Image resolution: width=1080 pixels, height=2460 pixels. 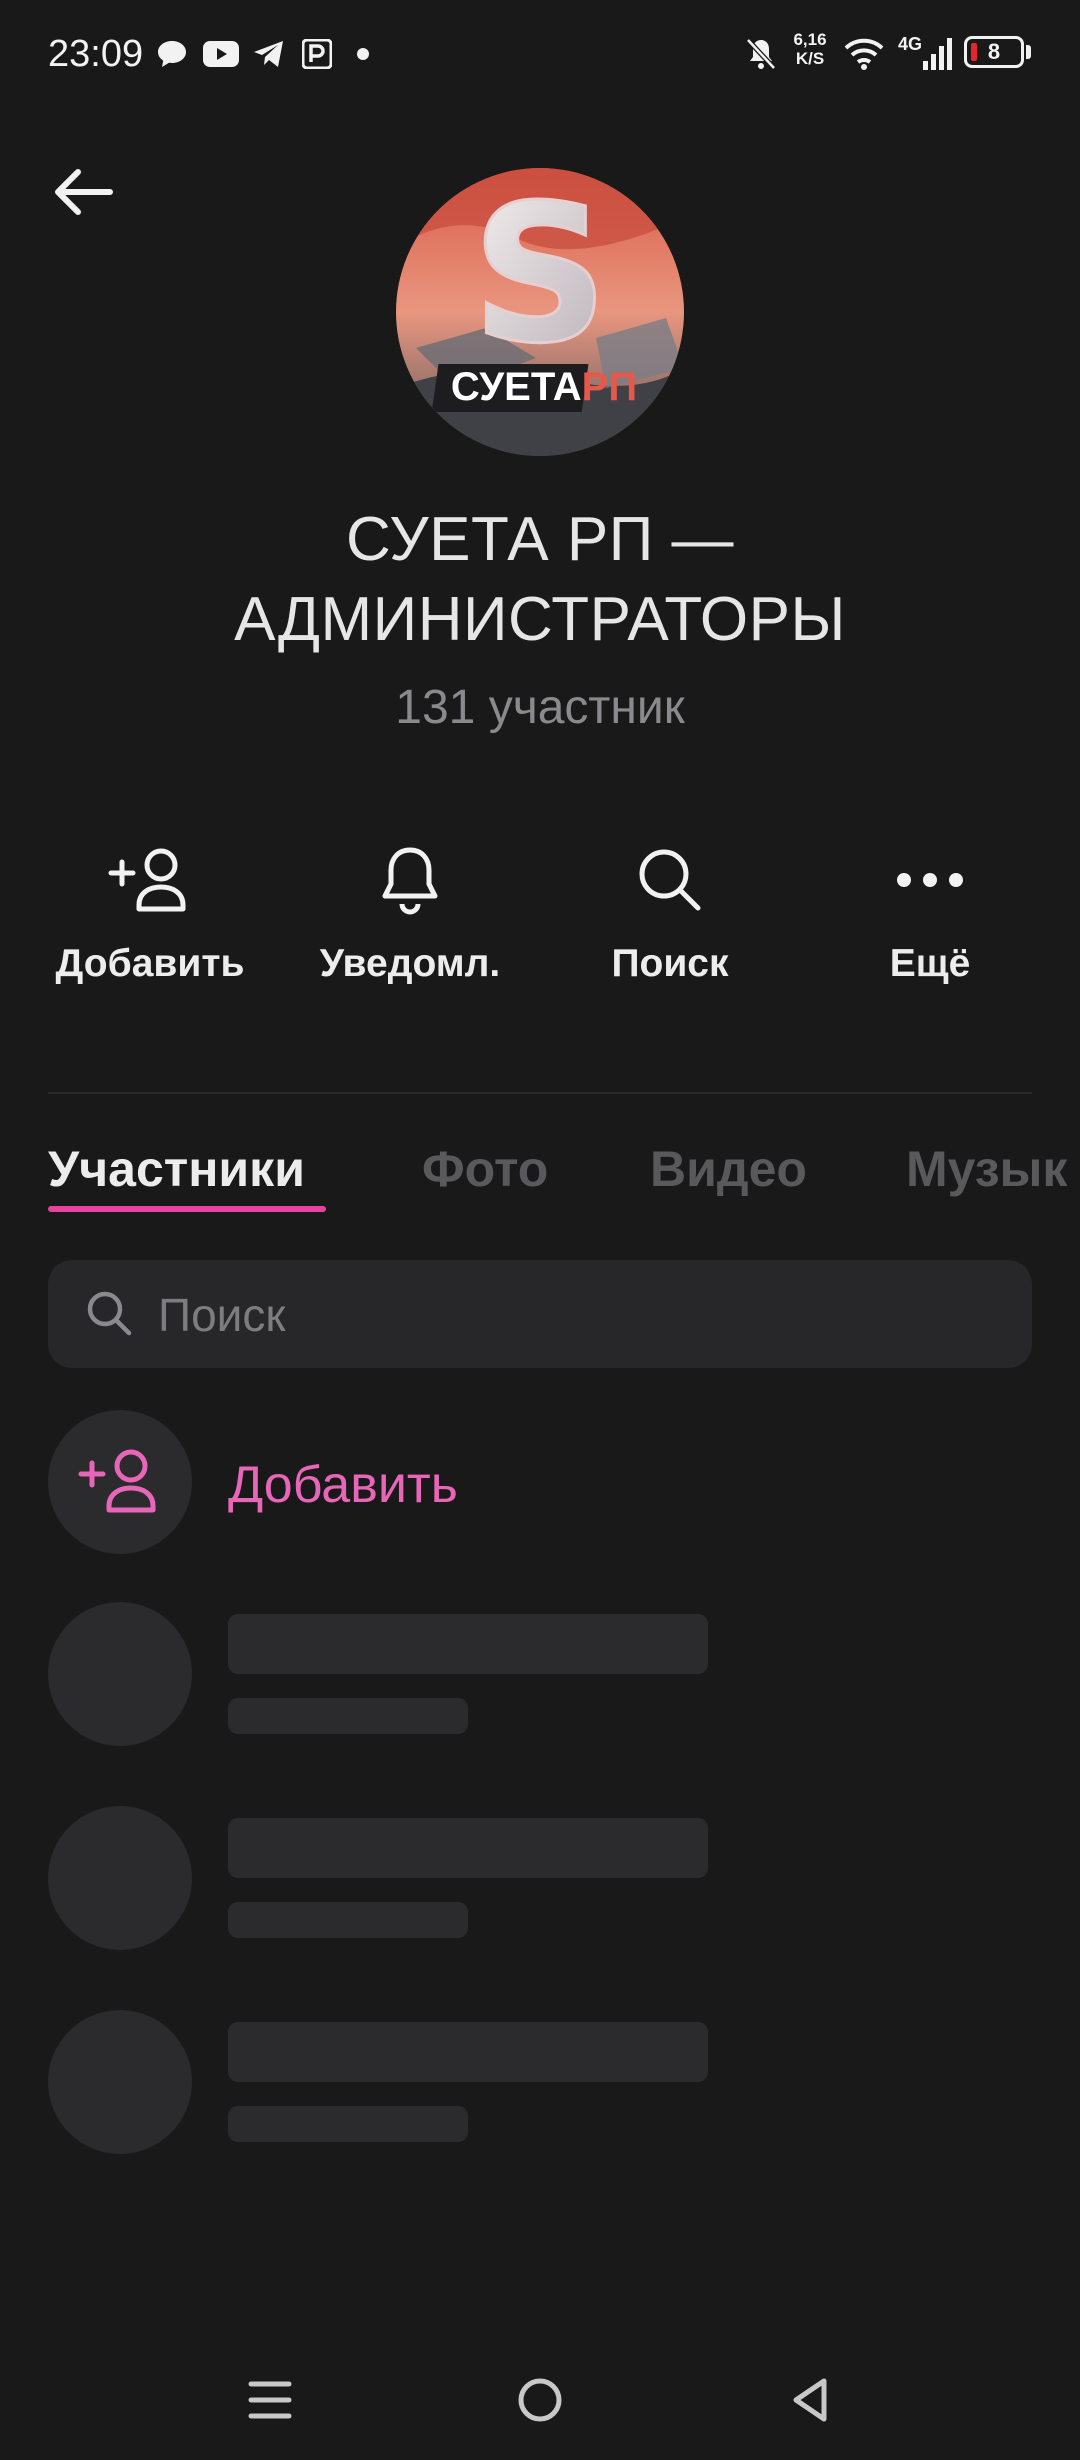 I want to click on svg-text: S, so click(x=540, y=276).